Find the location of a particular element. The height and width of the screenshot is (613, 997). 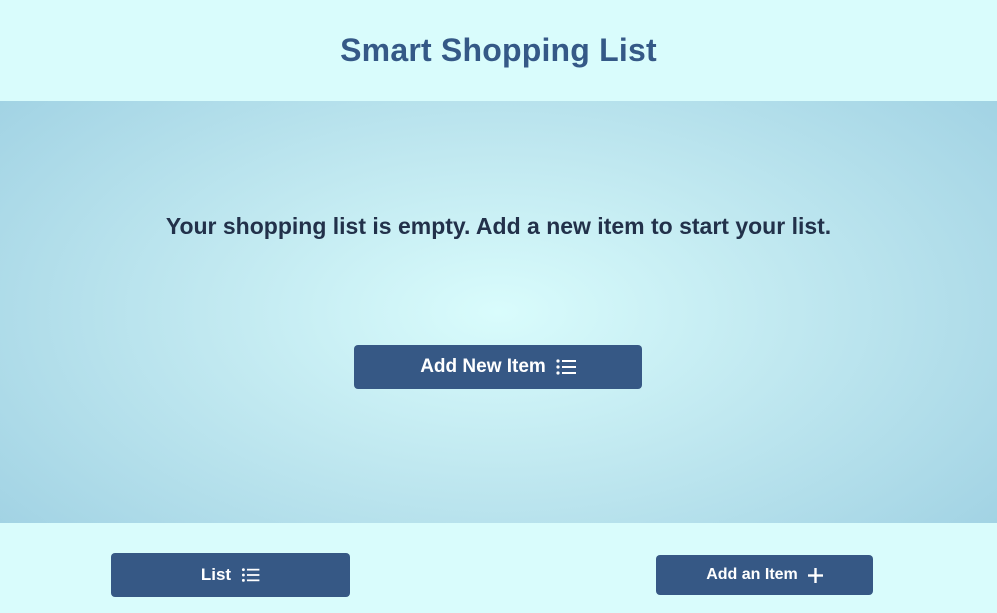

footer-nav: List Add an Item is located at coordinates (498, 568).